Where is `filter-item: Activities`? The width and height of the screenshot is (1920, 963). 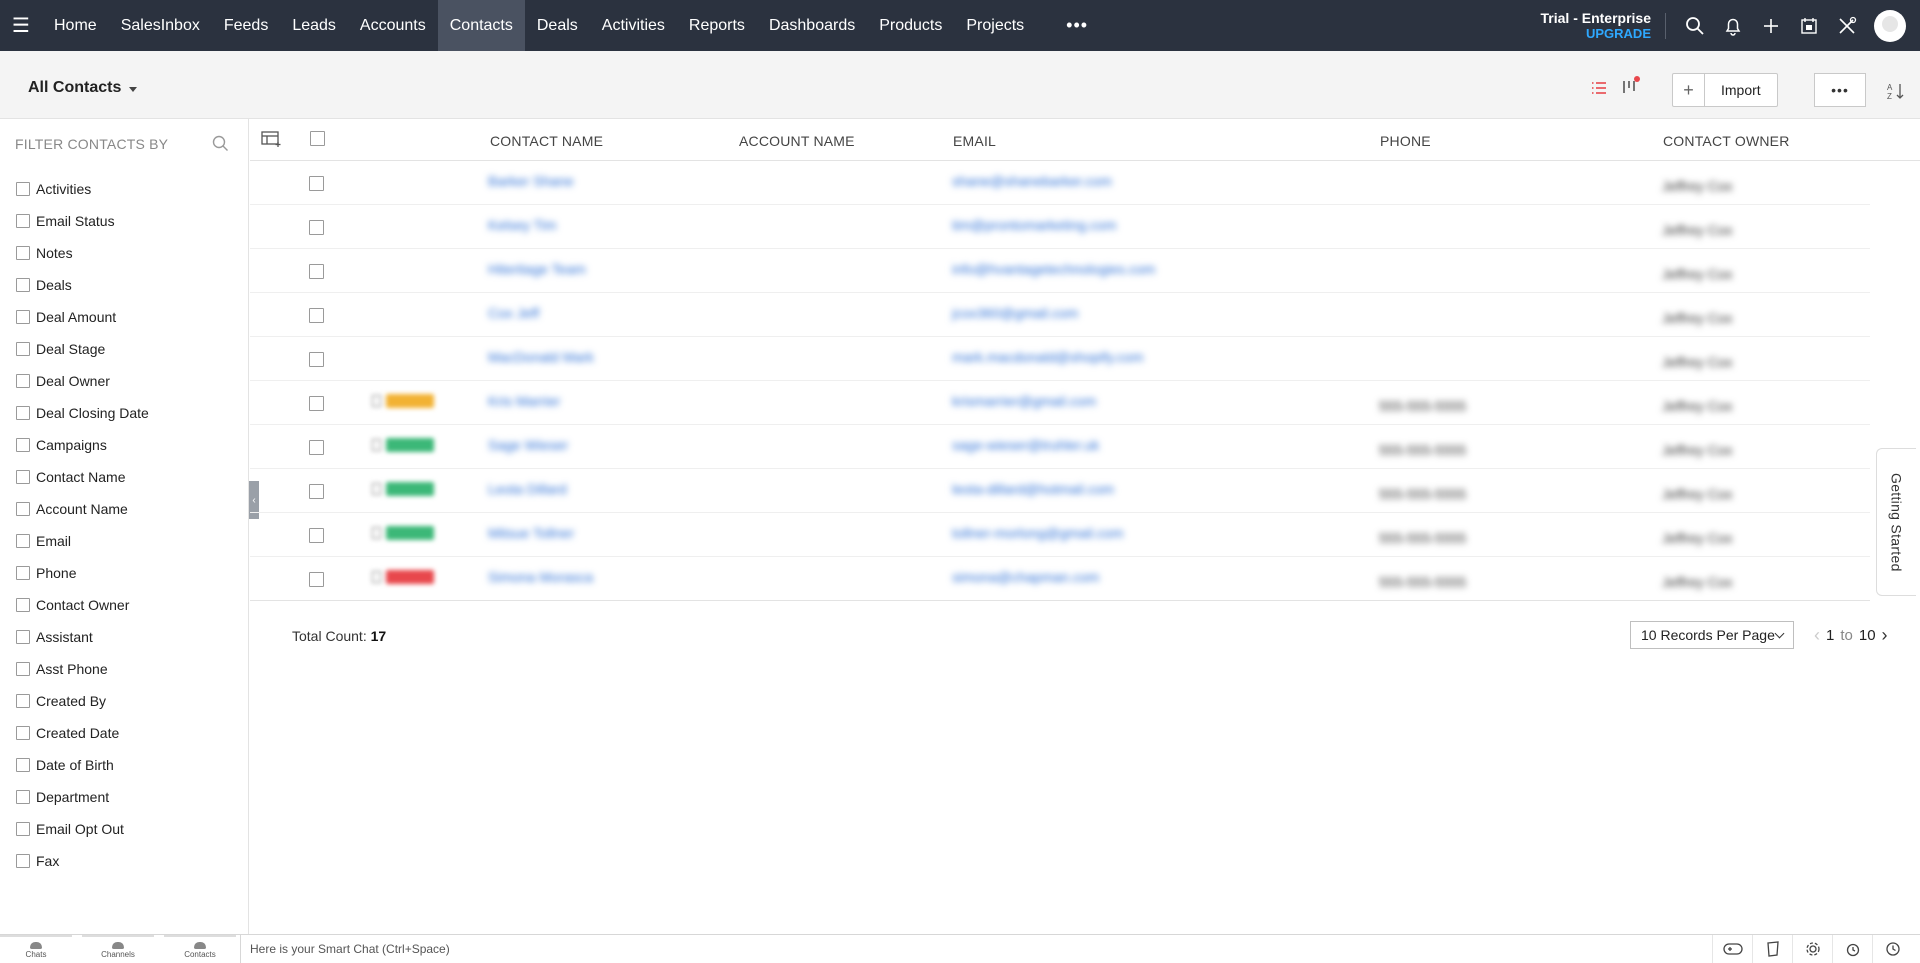 filter-item: Activities is located at coordinates (82, 189).